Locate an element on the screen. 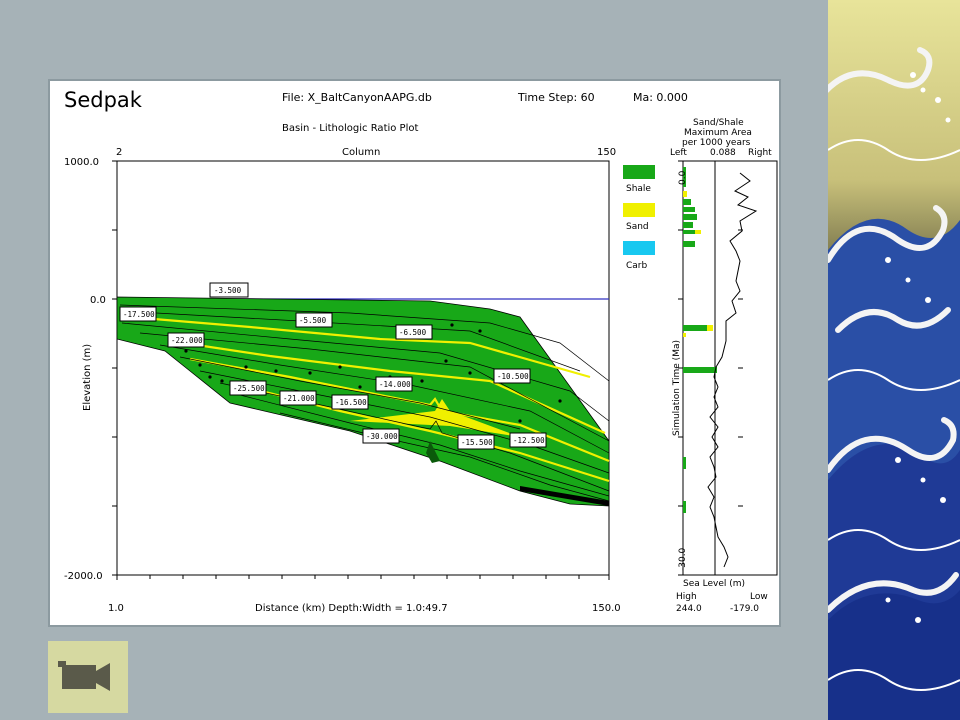  y-tick-zero: 0.0 is located at coordinates (98, 300).